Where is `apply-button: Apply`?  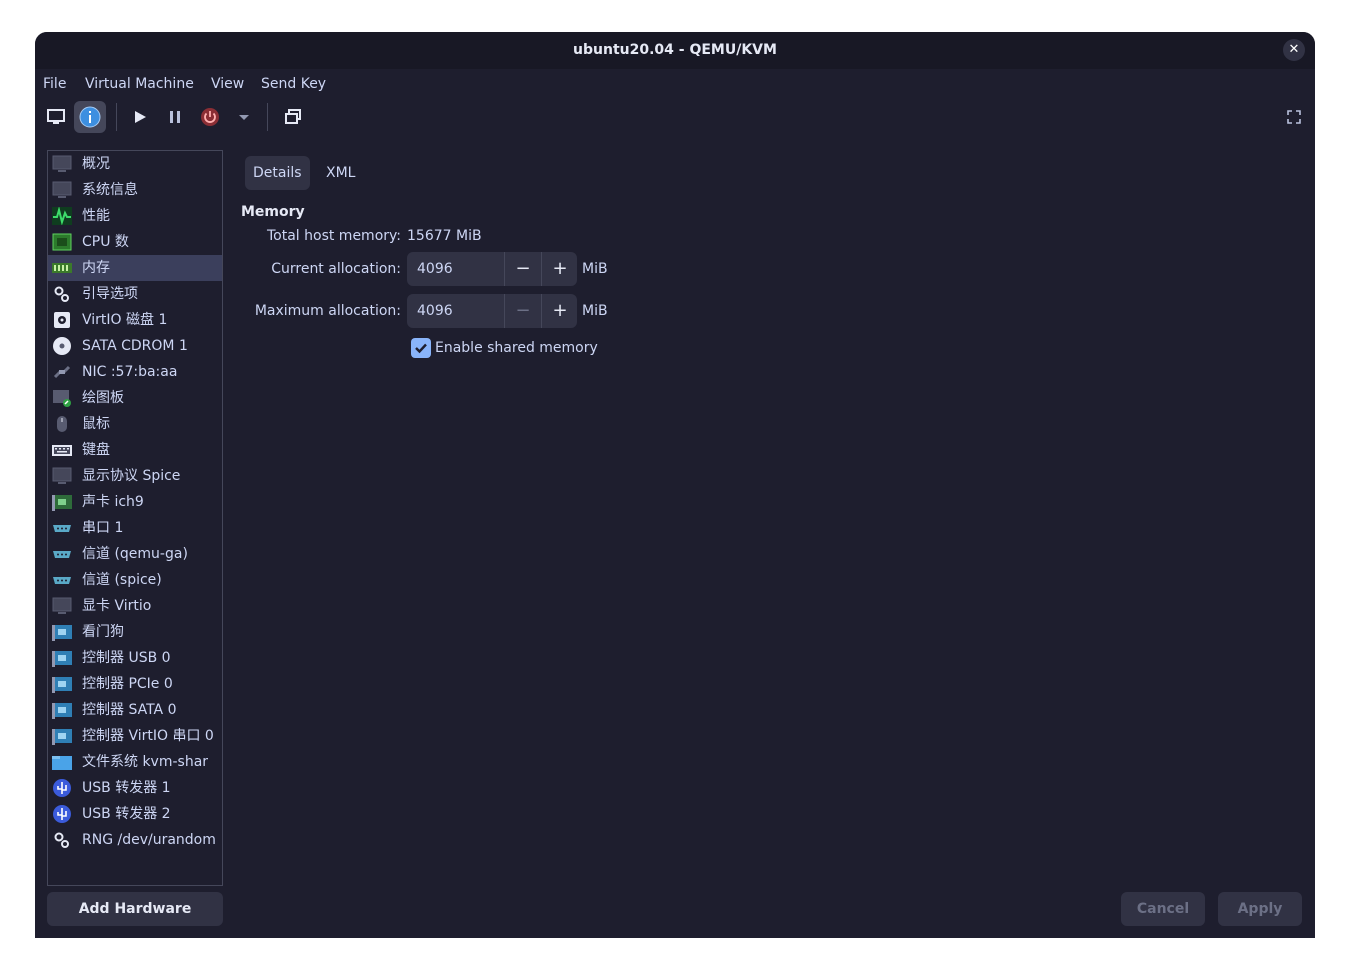 apply-button: Apply is located at coordinates (1260, 909).